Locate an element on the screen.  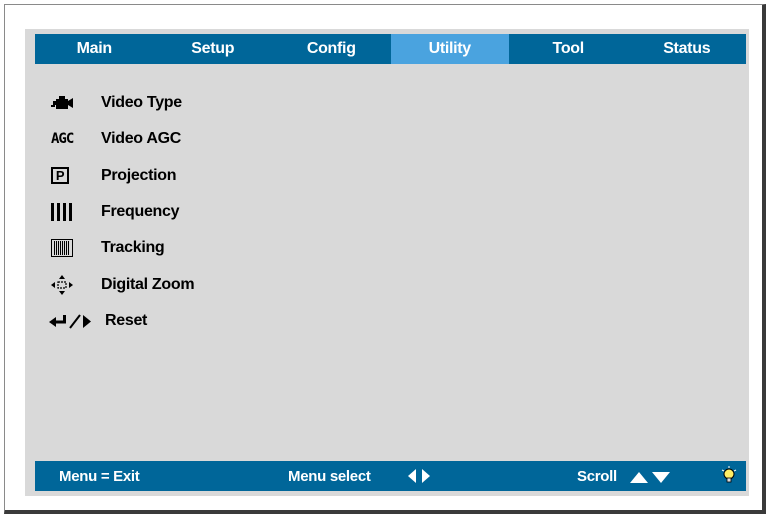
scroll-hint: Scroll is located at coordinates (597, 476).